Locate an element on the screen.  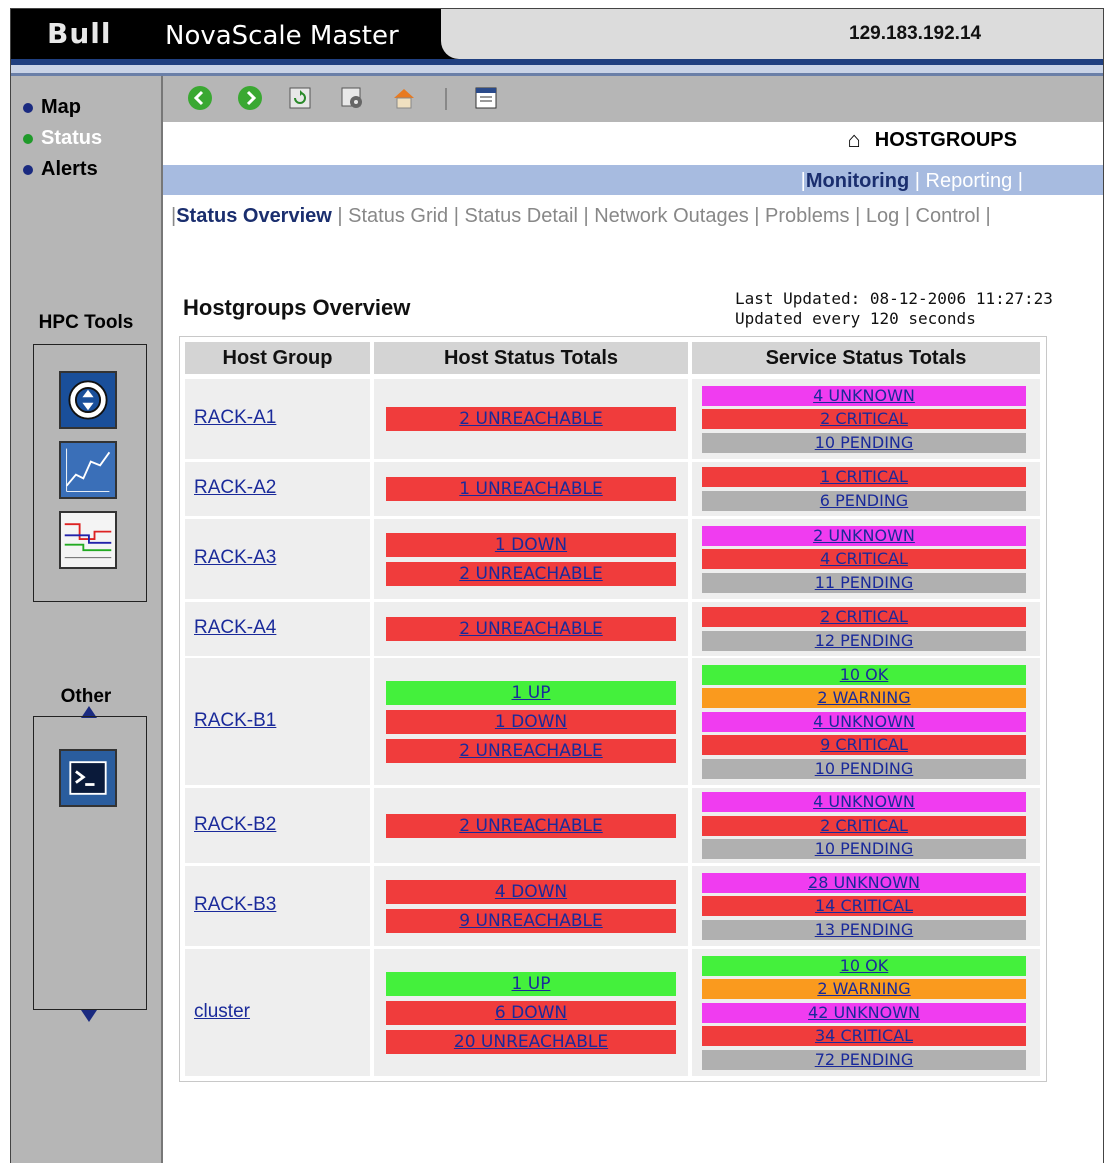
column-header-host-status: Host Status Totals is located at coordinates (531, 358).